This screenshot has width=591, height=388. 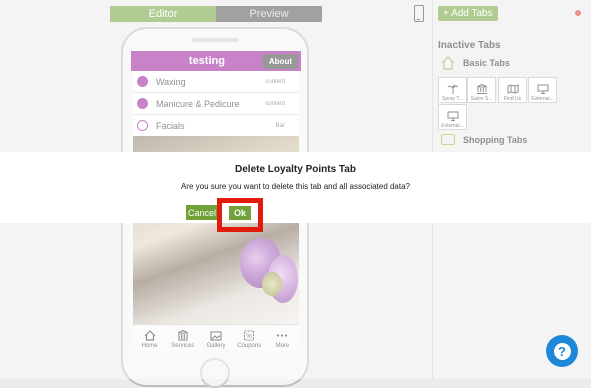 I want to click on preview-tab: Preview, so click(x=269, y=14).